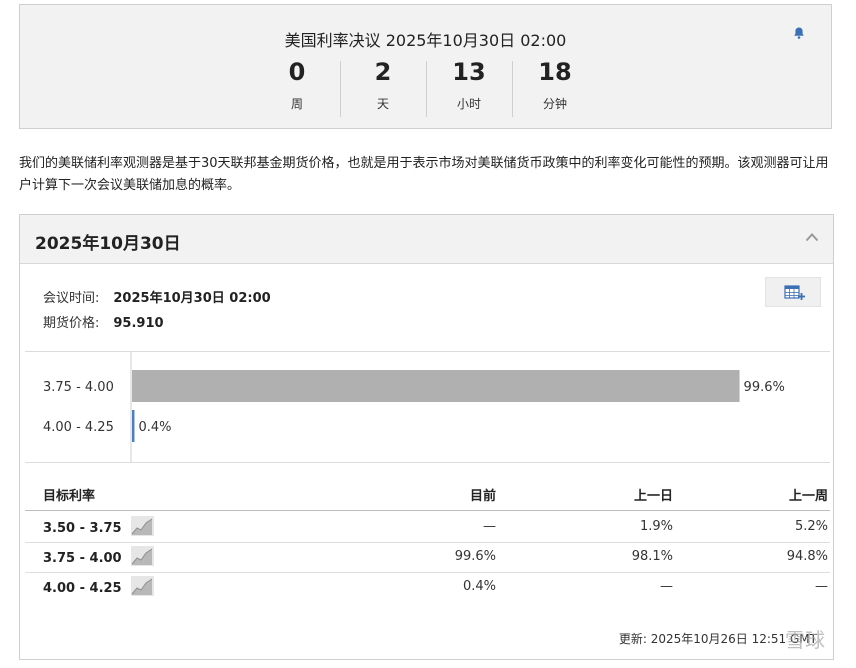  Describe the element at coordinates (69, 496) in the screenshot. I see `column-header-target-rate: 目标利率` at that location.